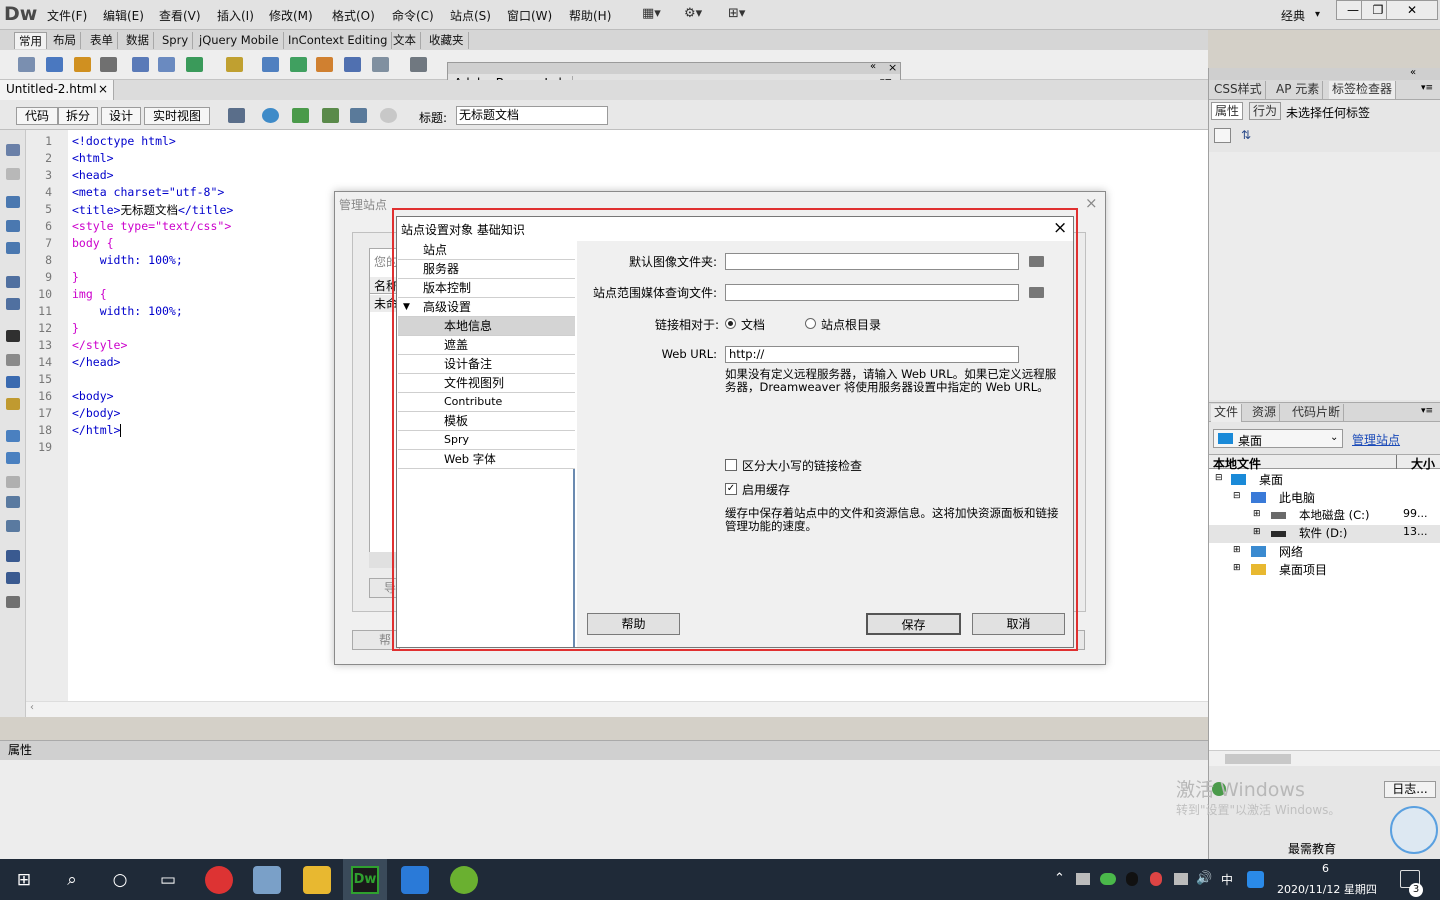 Image resolution: width=1440 pixels, height=900 pixels. Describe the element at coordinates (97, 430) in the screenshot. I see `code-line: </html>` at that location.